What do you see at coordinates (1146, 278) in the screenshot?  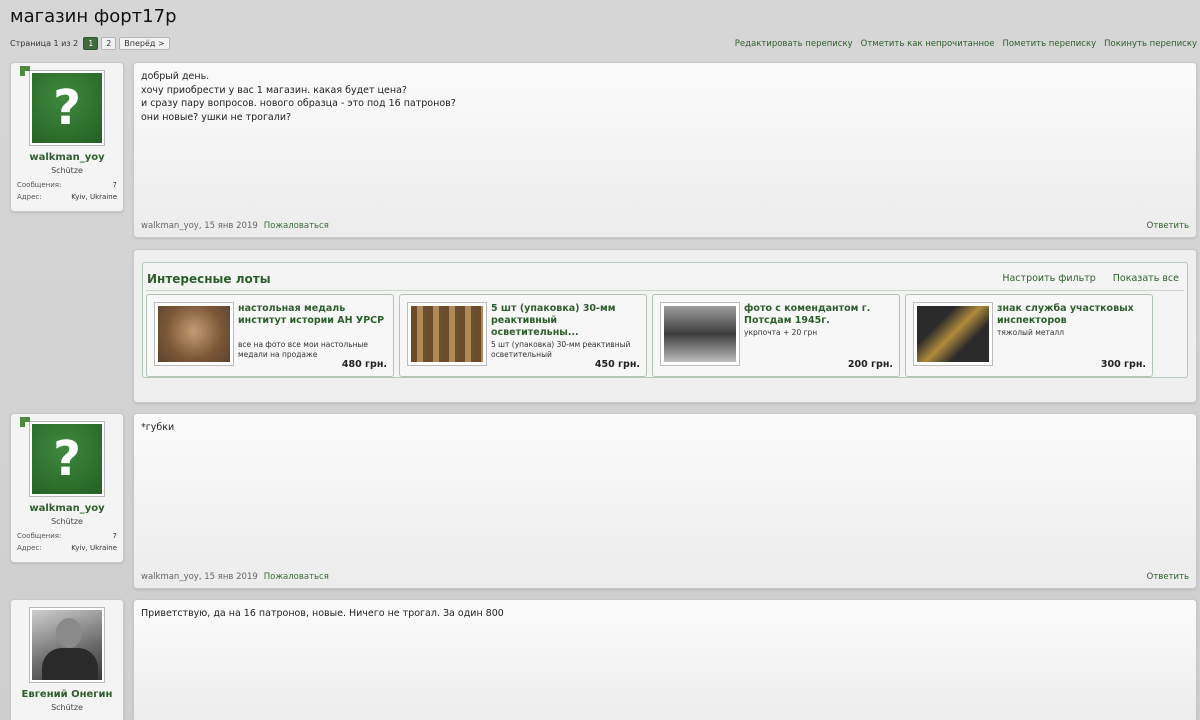 I see `show-all-link: Показать все` at bounding box center [1146, 278].